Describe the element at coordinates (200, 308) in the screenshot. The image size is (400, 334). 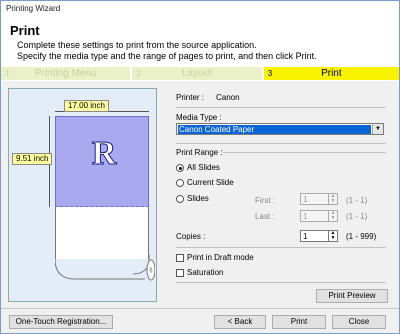
I see `footer-divider` at that location.